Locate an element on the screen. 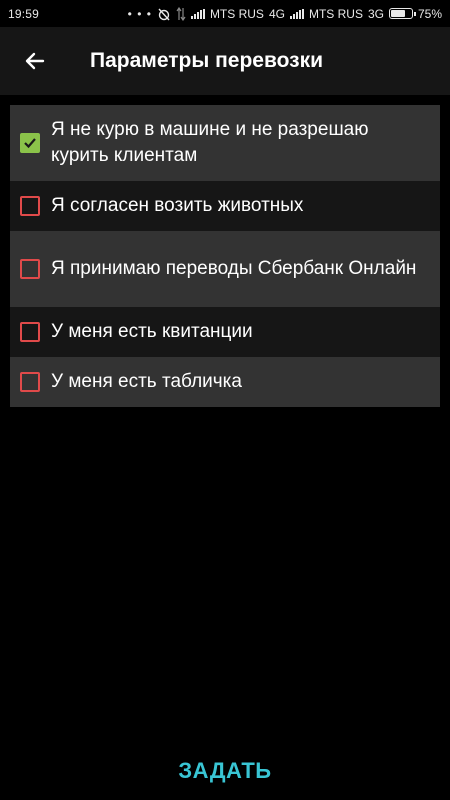 The height and width of the screenshot is (800, 450). alarm-off-icon is located at coordinates (164, 14).